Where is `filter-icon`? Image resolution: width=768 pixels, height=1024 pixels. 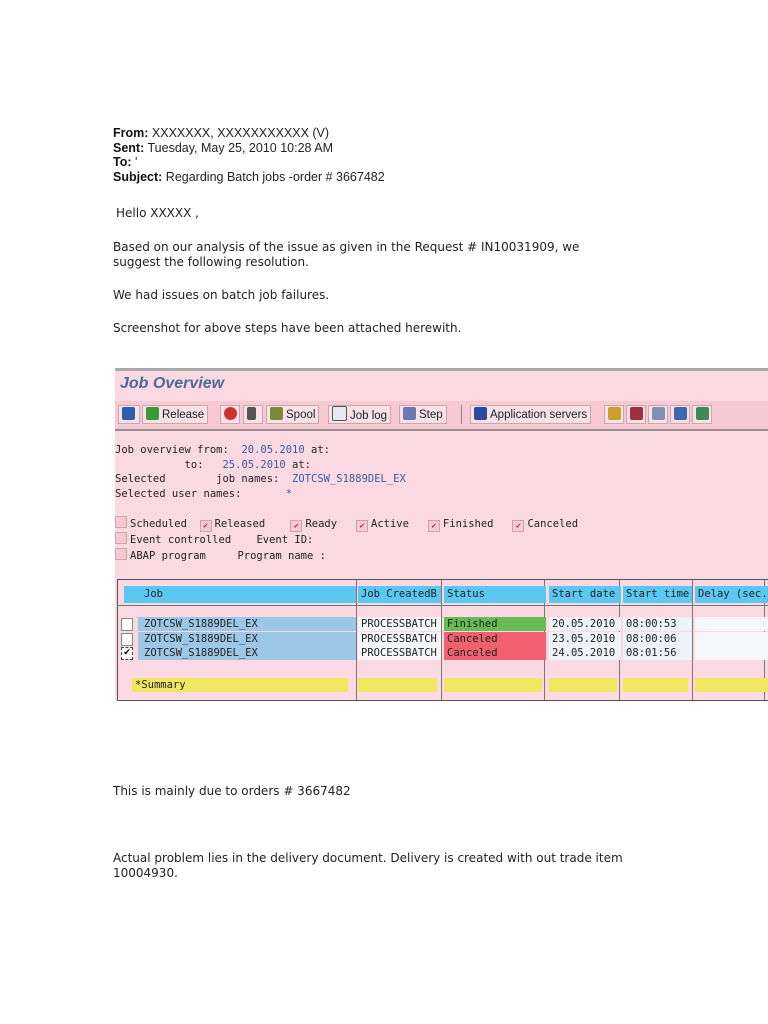 filter-icon is located at coordinates (658, 413).